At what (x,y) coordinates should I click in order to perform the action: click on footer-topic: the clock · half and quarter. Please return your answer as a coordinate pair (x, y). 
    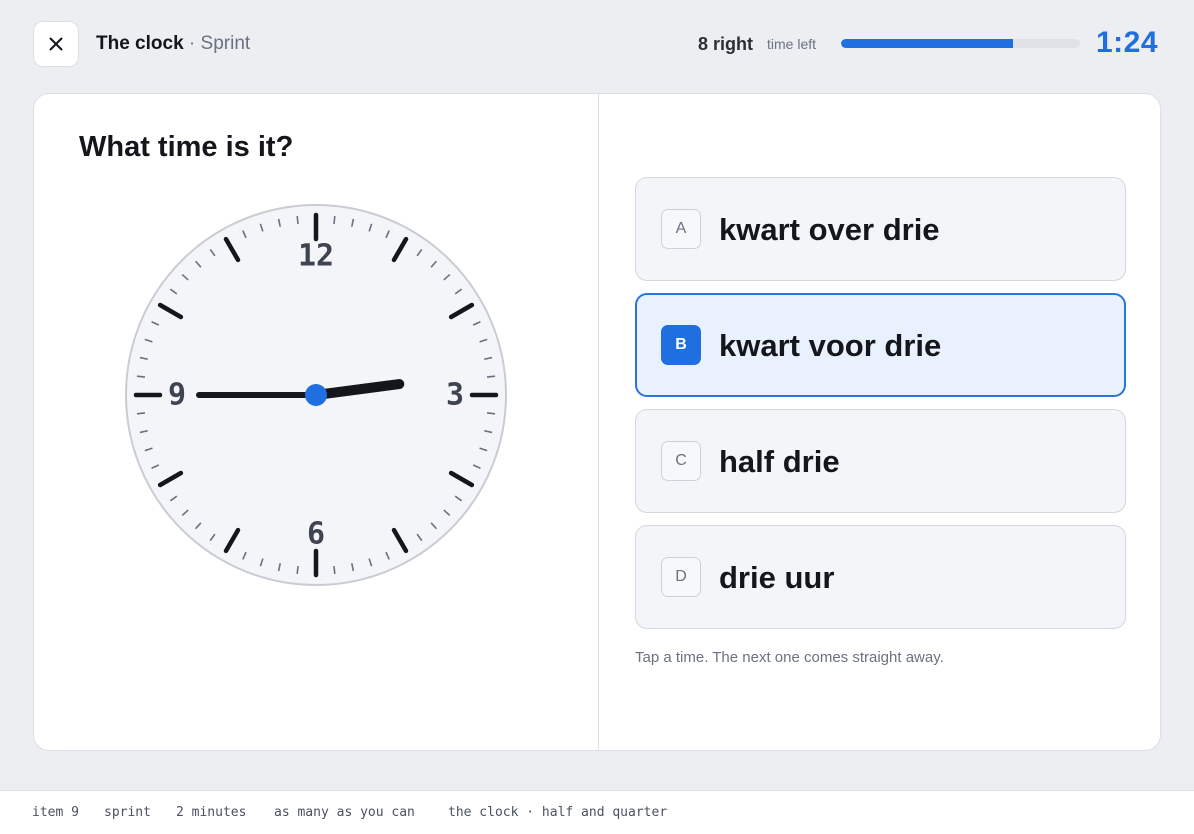
    Looking at the image, I should click on (558, 812).